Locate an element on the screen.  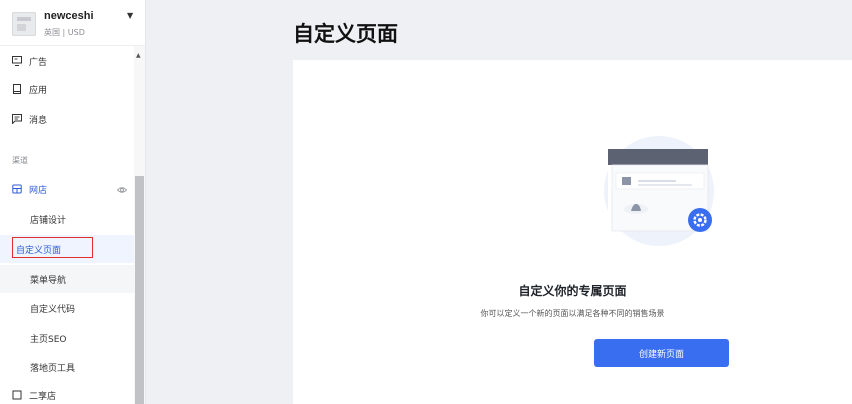
store-region-currency: 英国 | USD is located at coordinates (64, 32).